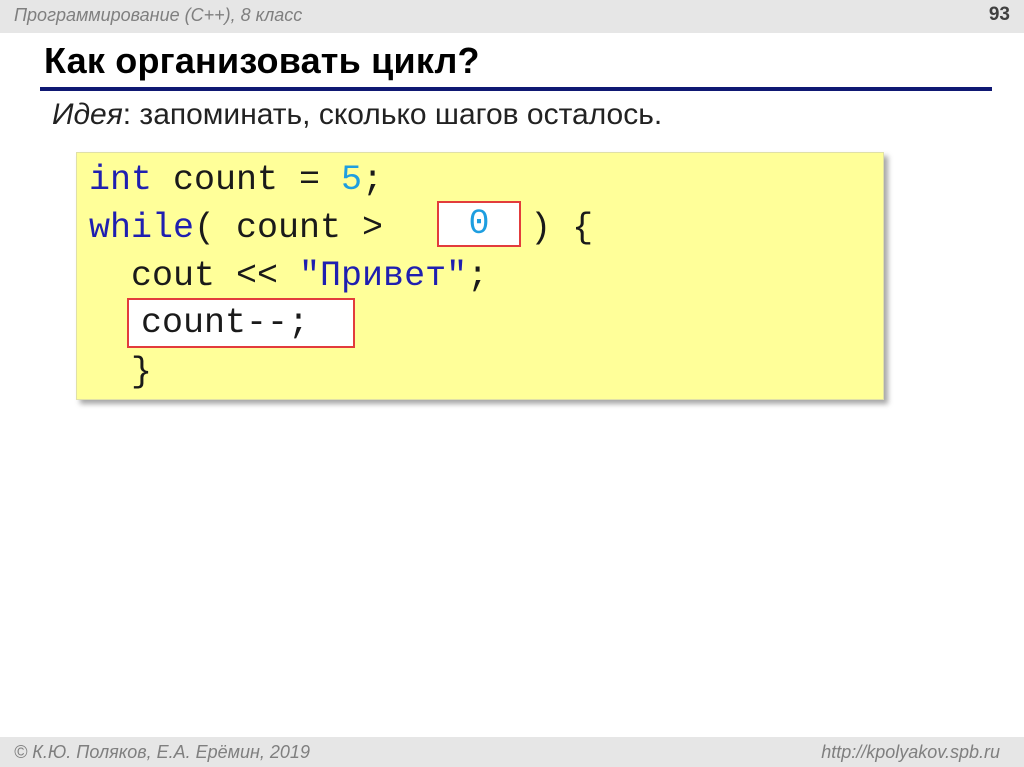 This screenshot has width=1024, height=767. I want to click on code-text: ) {, so click(551, 228).